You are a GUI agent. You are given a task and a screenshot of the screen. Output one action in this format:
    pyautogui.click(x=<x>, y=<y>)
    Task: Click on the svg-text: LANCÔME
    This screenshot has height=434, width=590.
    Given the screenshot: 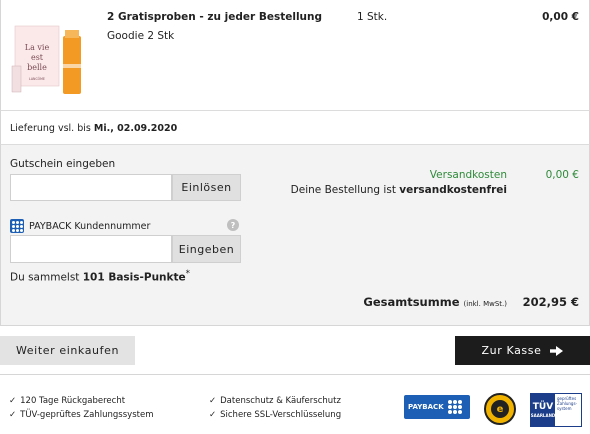 What is the action you would take?
    pyautogui.click(x=37, y=78)
    